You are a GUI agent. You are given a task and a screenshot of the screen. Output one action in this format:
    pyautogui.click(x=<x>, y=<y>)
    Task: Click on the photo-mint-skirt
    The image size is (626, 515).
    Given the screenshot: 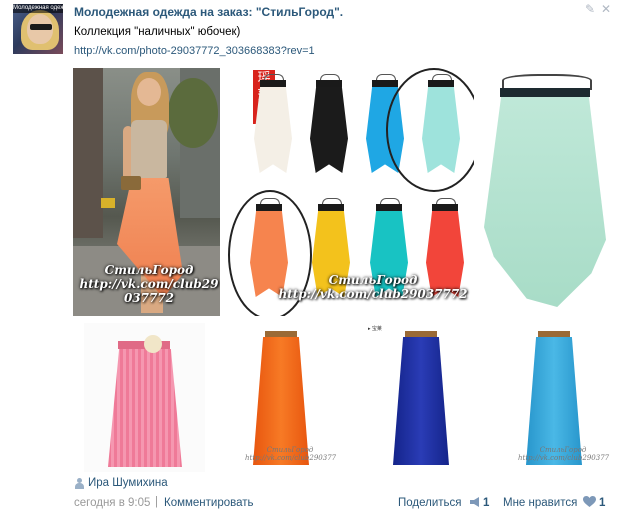 What is the action you would take?
    pyautogui.click(x=544, y=192)
    